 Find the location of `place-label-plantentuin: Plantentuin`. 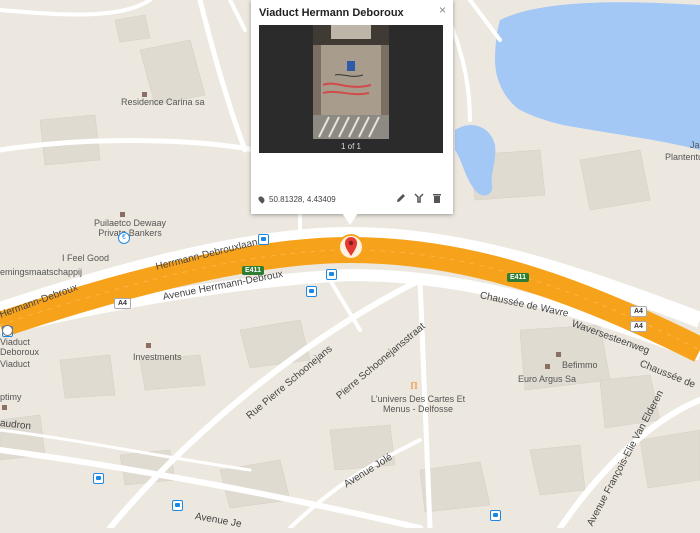

place-label-plantentuin: Plantentuin is located at coordinates (682, 157).